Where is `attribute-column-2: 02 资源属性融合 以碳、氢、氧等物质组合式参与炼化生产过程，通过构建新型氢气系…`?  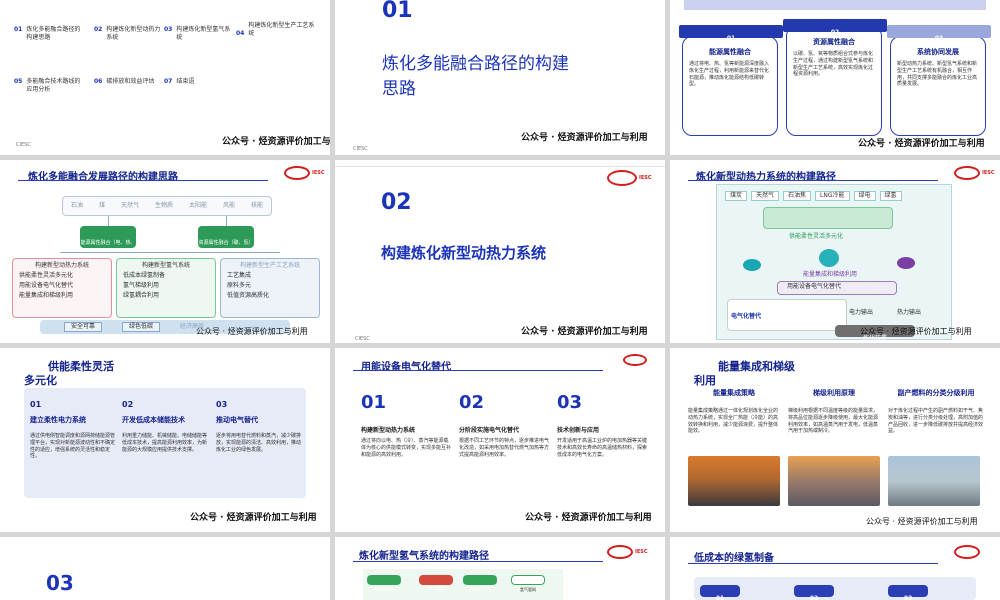
attribute-column-2: 02 资源属性融合 以碳、氢、氧等物质组合式参与炼化生产过程，通过构建新型氢气系… is located at coordinates (835, 77).